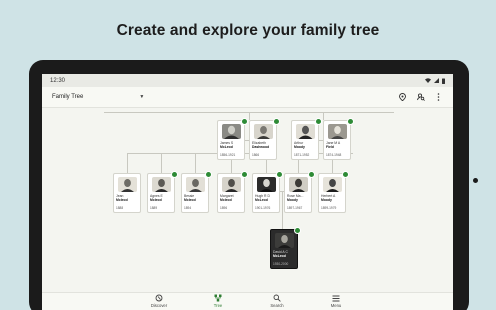  I want to click on person-card-jean-mcleod: Jean Mcleod 1888, so click(127, 193).